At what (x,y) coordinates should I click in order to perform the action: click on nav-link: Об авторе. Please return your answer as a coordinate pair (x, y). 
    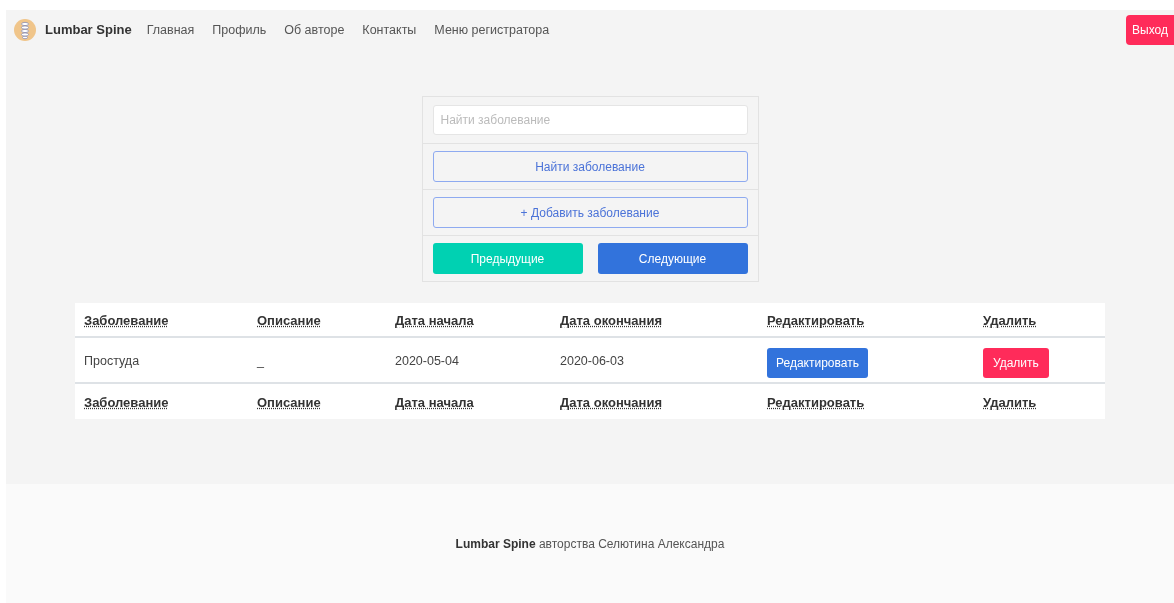
    Looking at the image, I should click on (314, 30).